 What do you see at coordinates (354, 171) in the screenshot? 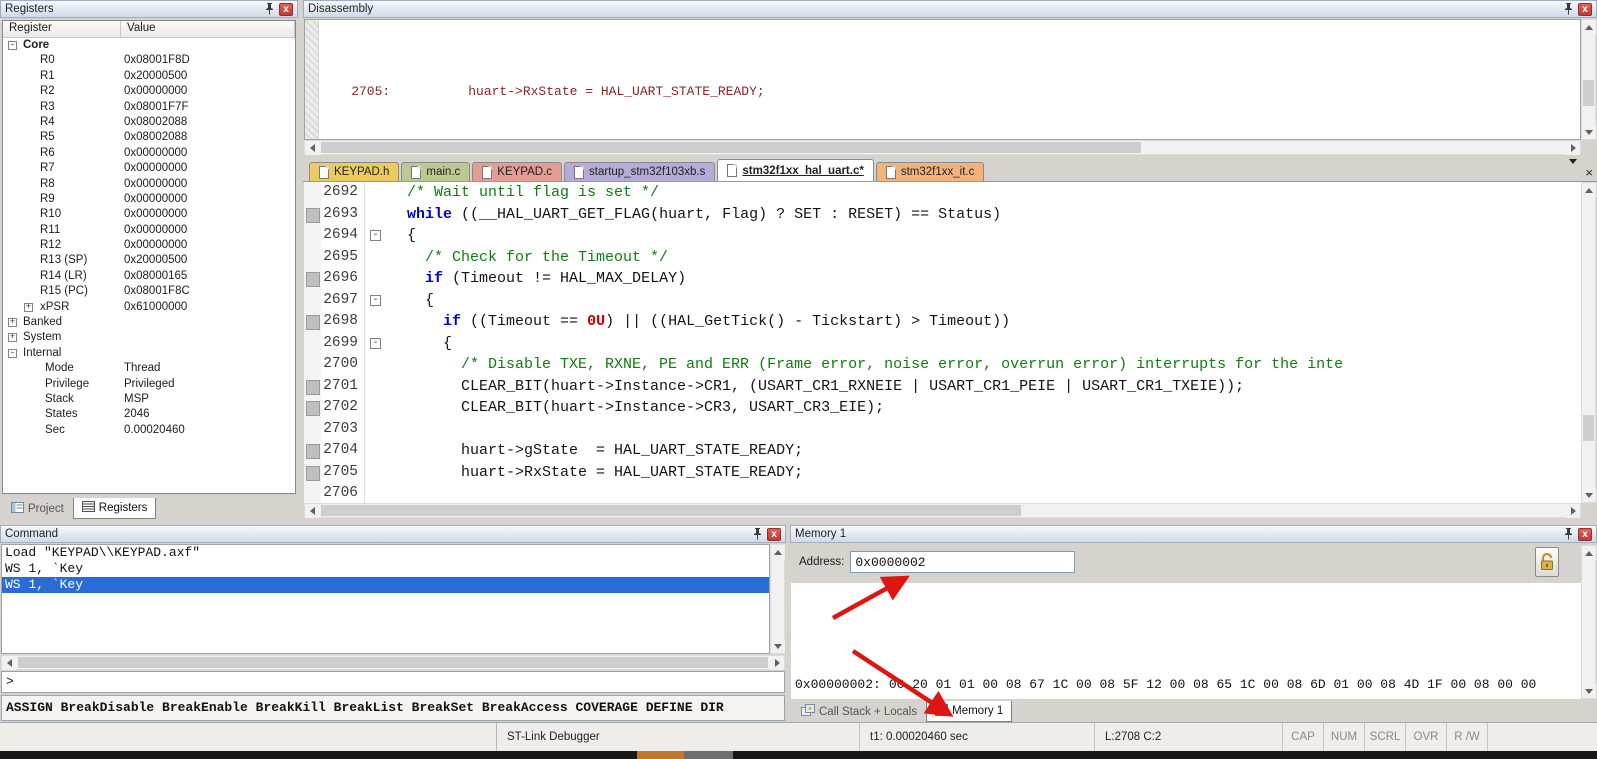
I see `editor-tab: KEYPAD.h` at bounding box center [354, 171].